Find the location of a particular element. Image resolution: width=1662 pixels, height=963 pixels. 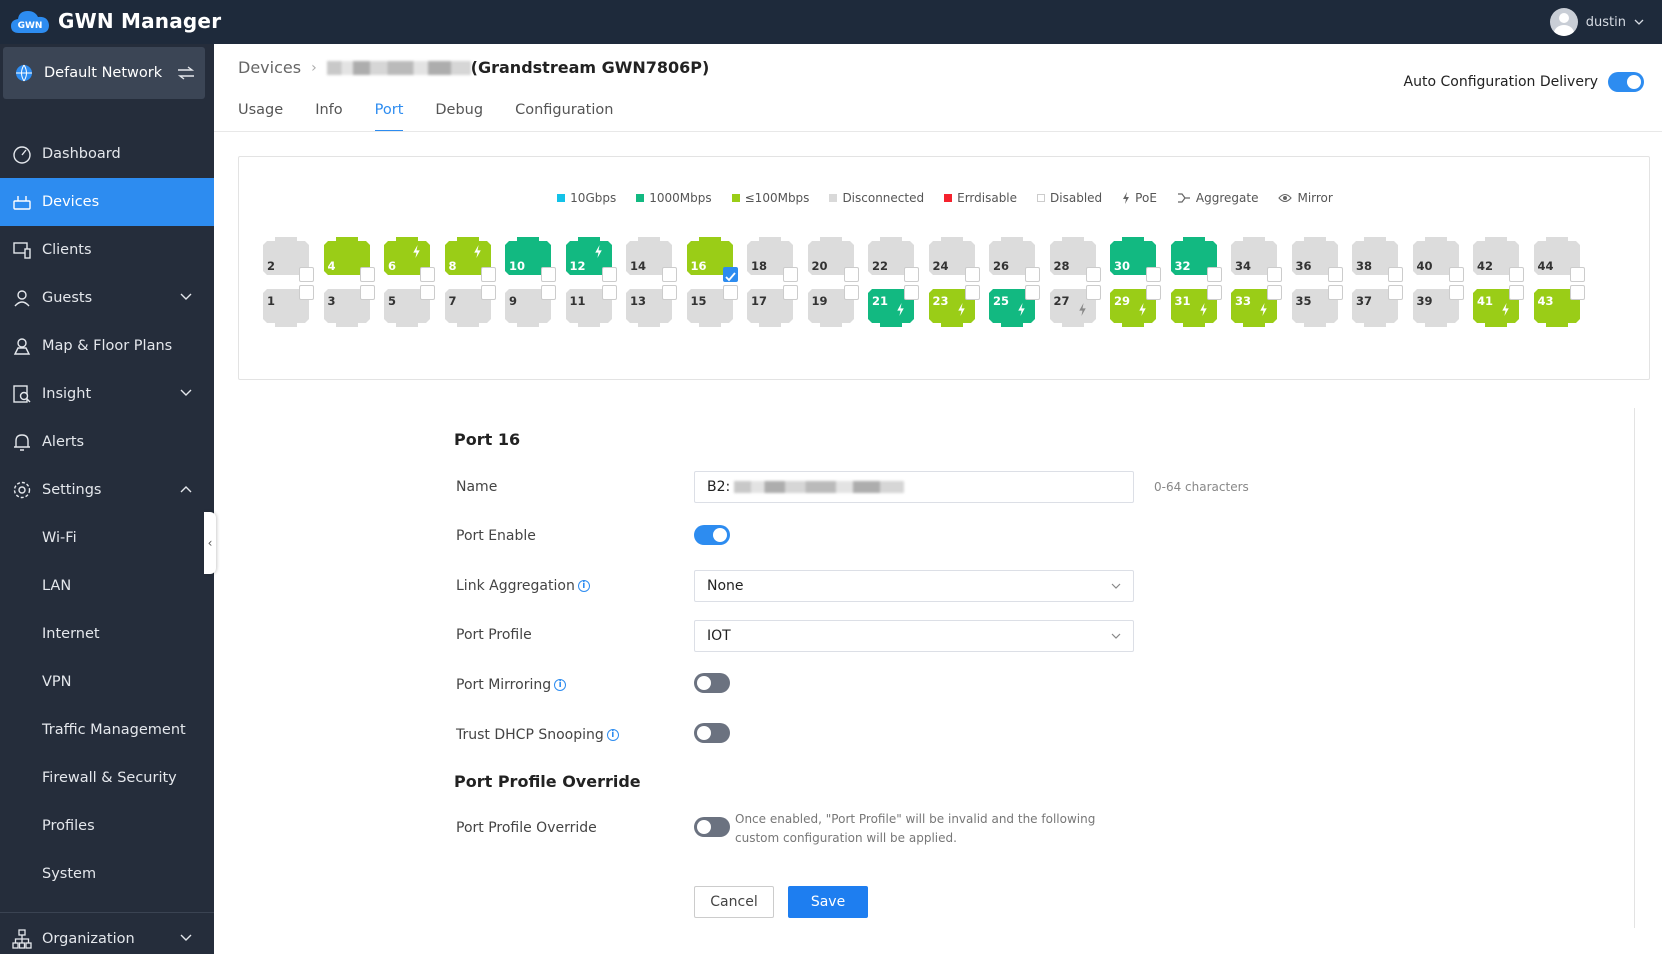

auto-config-toggle is located at coordinates (1626, 82).